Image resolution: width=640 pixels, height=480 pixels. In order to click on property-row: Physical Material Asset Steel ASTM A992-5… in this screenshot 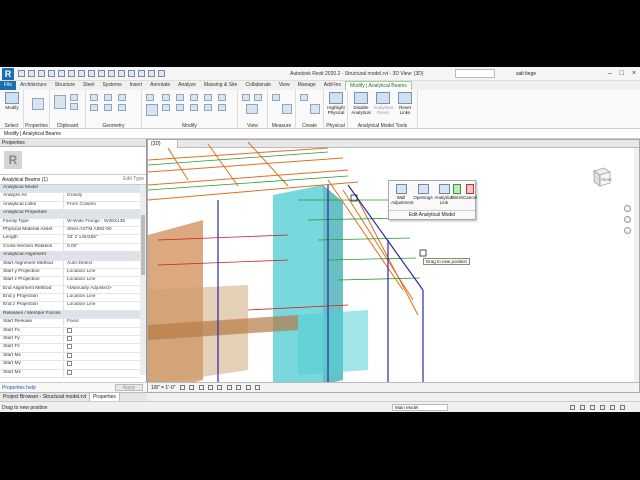, I will do `click(70, 231)`.